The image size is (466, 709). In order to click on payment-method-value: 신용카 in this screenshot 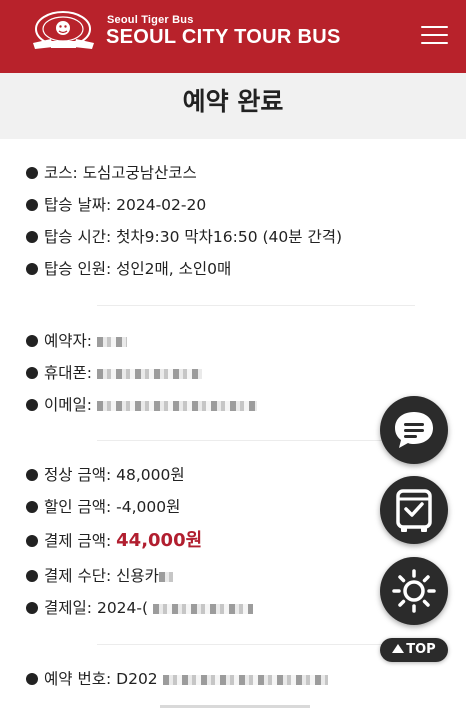, I will do `click(137, 576)`.